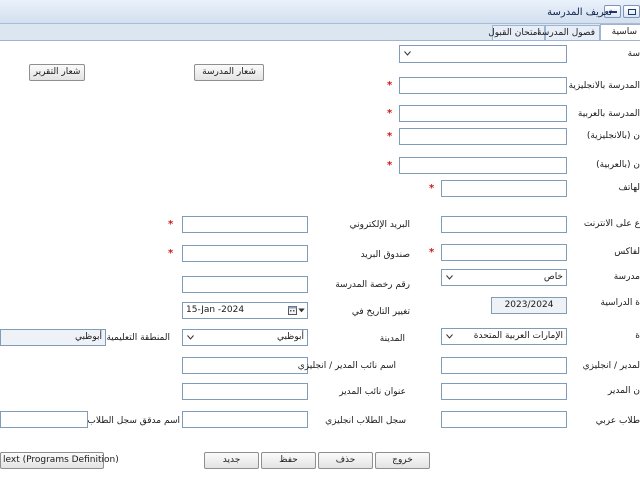 Image resolution: width=640 pixels, height=480 pixels. What do you see at coordinates (290, 337) in the screenshot?
I see `city-value: أبوظبي` at bounding box center [290, 337].